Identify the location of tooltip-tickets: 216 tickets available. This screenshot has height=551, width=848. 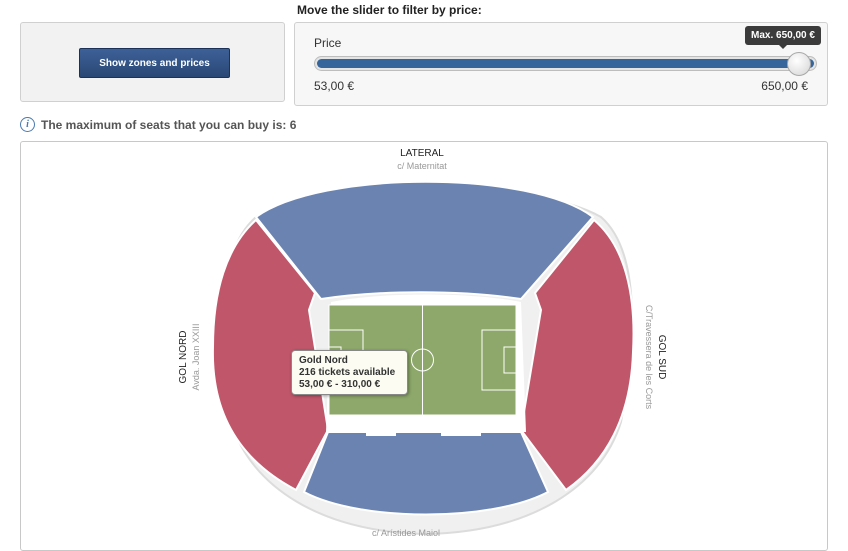
(347, 372).